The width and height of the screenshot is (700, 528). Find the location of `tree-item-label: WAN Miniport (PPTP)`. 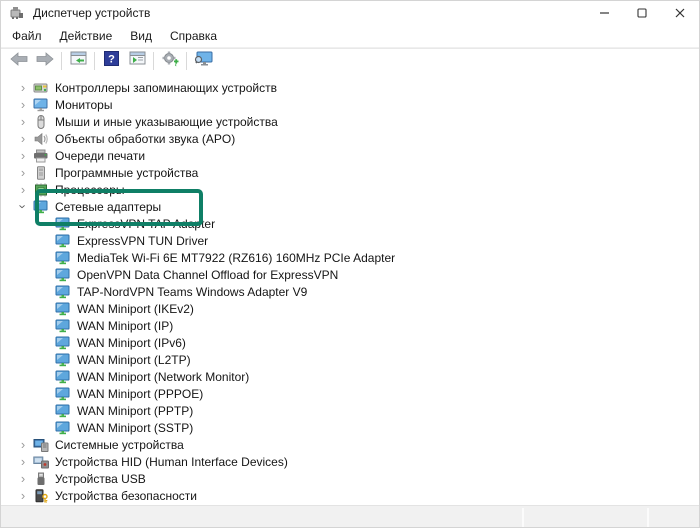

tree-item-label: WAN Miniport (PPTP) is located at coordinates (135, 410).